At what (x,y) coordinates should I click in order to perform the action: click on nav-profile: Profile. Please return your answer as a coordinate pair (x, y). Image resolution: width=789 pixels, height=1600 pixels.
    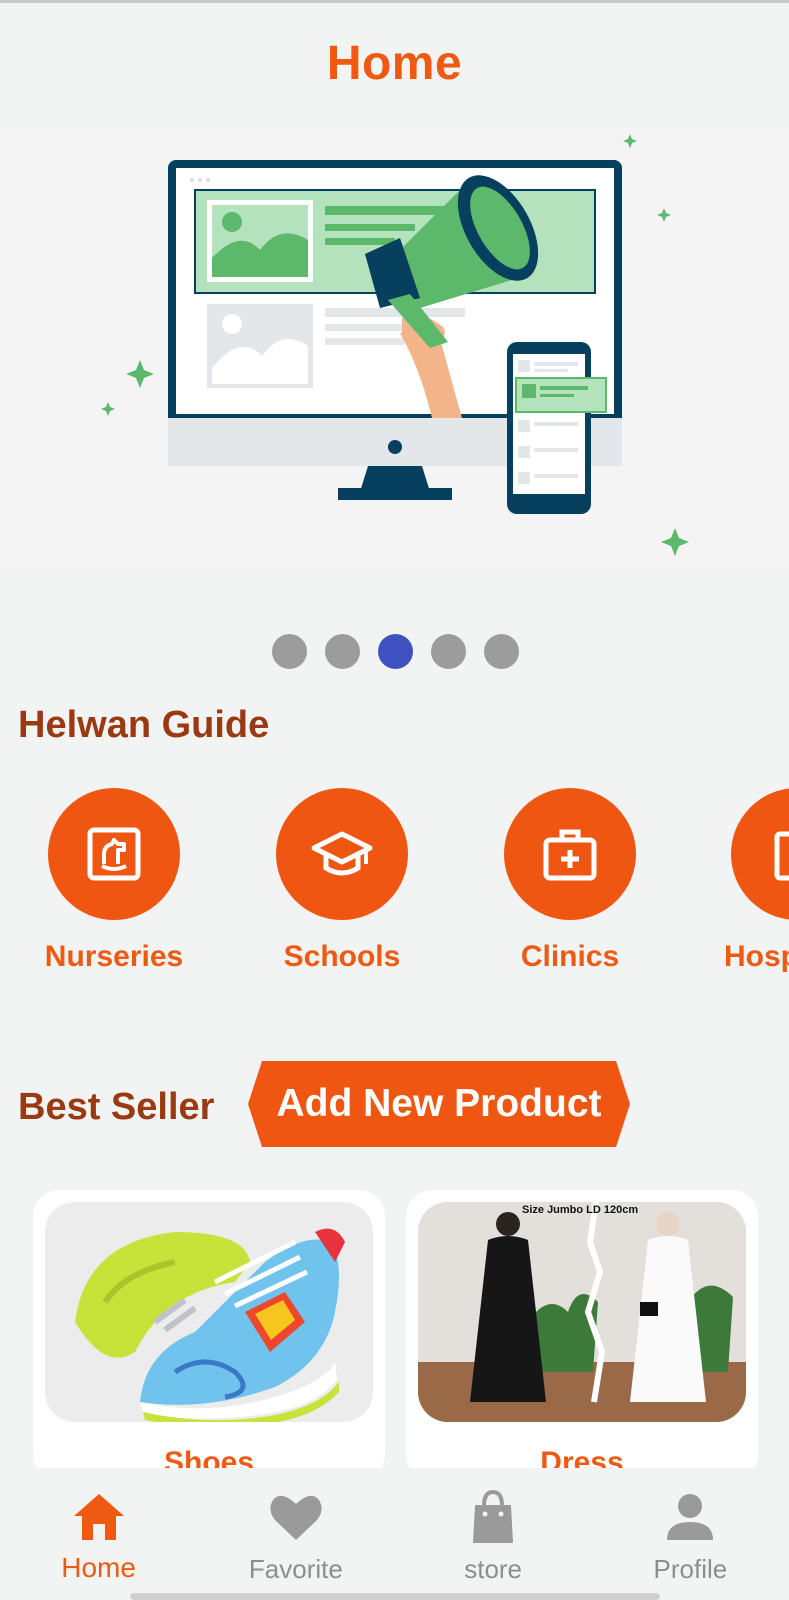
    Looking at the image, I should click on (690, 1534).